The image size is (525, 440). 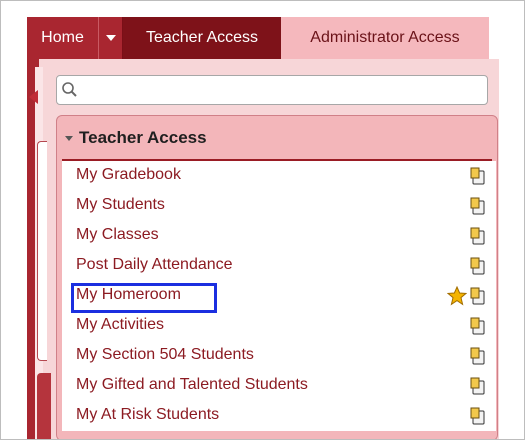 I want to click on panel-title: Teacher Access, so click(x=143, y=137).